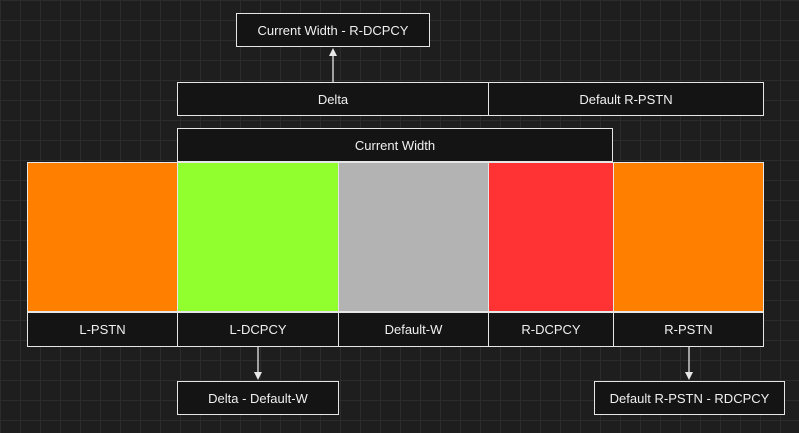 Image resolution: width=799 pixels, height=433 pixels. I want to click on segment-label-box: R-PSTN, so click(688, 329).